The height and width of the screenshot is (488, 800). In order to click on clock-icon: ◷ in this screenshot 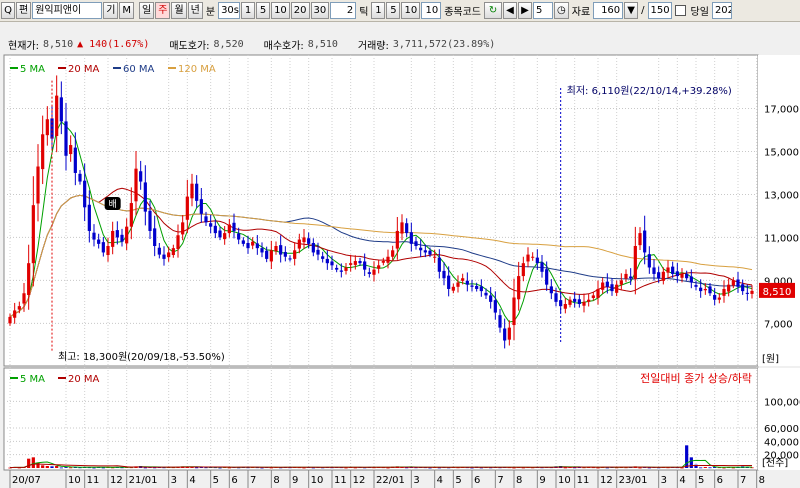, I will do `click(561, 10)`.